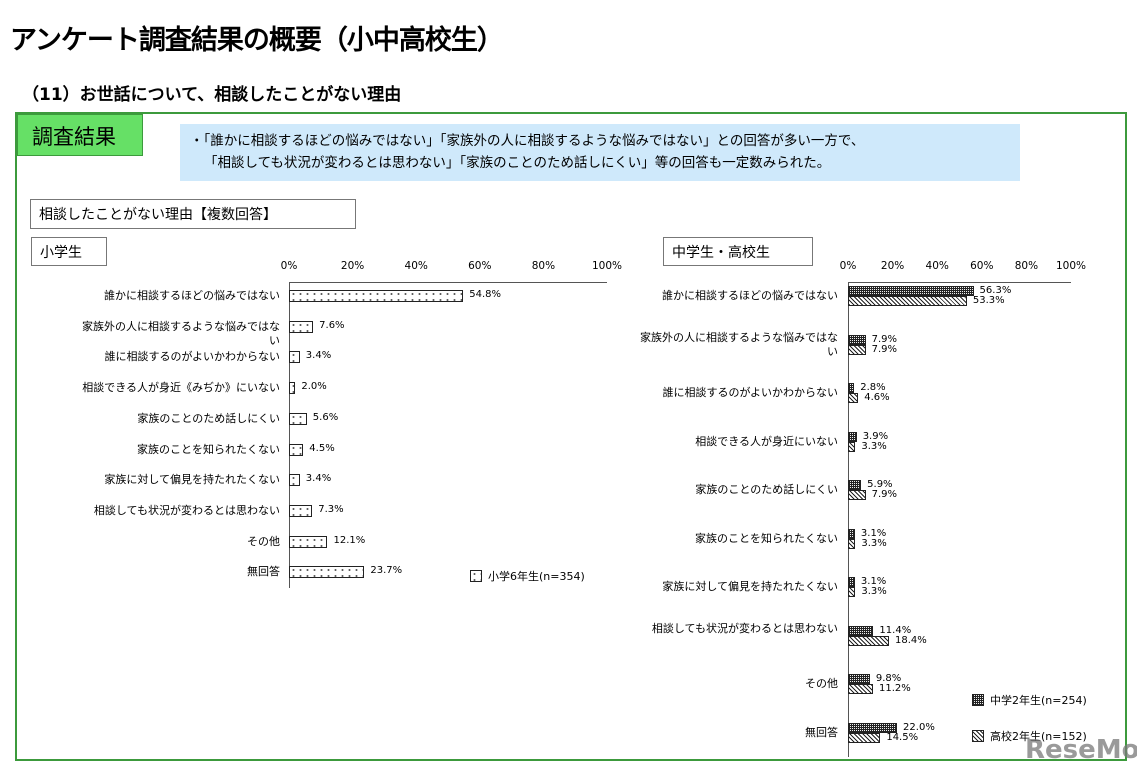 Image resolution: width=1137 pixels, height=765 pixels. I want to click on data-label: 7.3%, so click(331, 509).